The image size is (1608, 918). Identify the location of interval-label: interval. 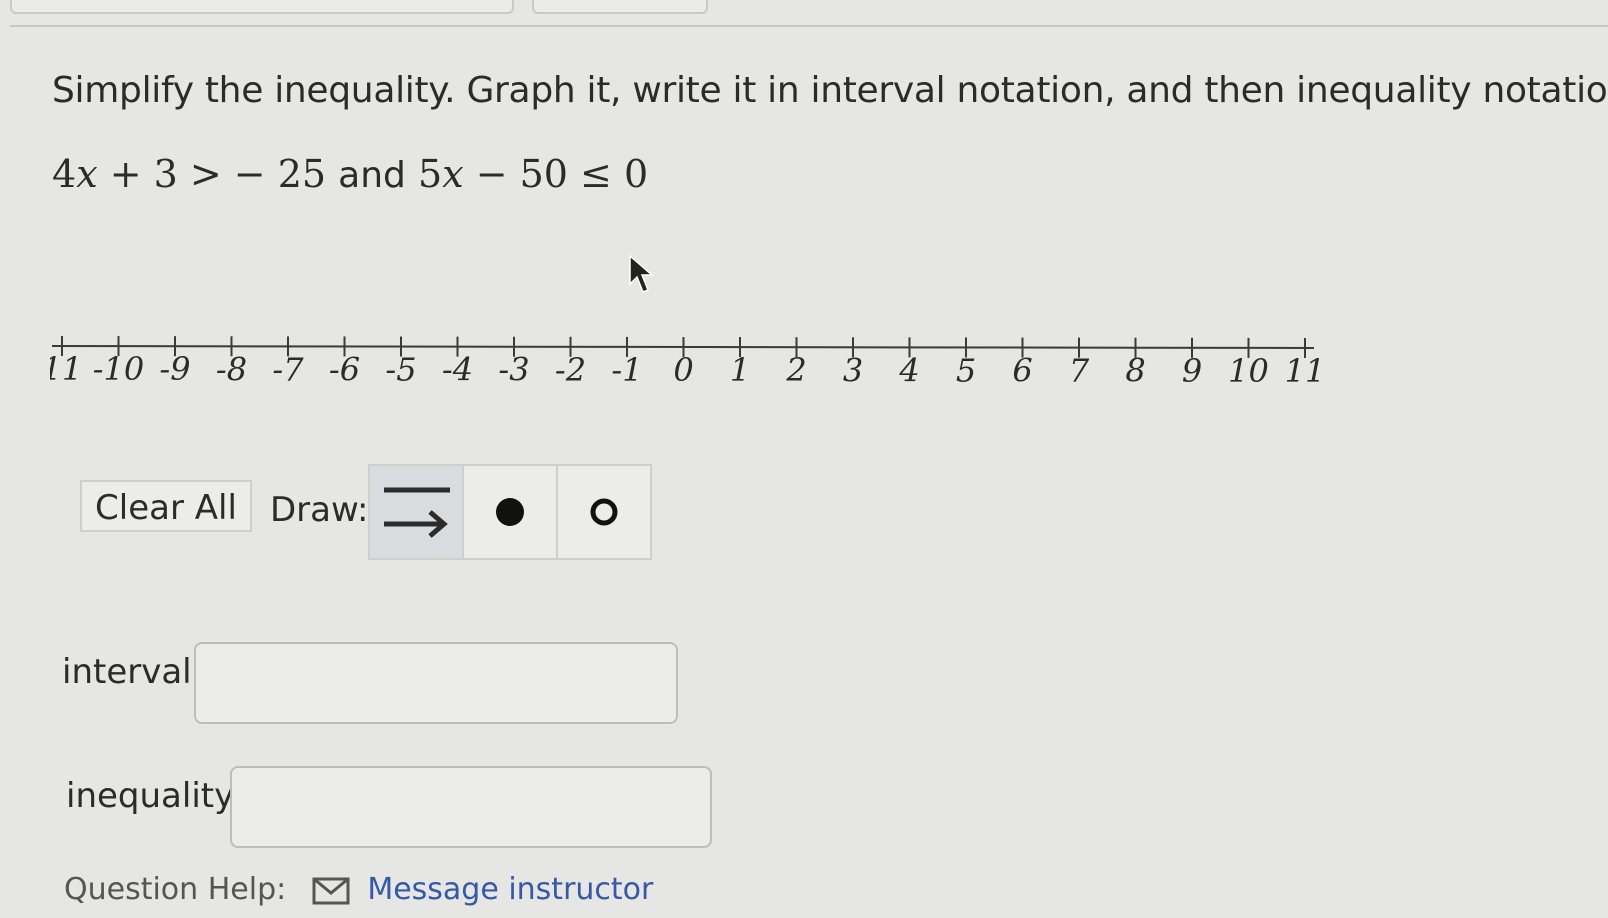
(127, 672).